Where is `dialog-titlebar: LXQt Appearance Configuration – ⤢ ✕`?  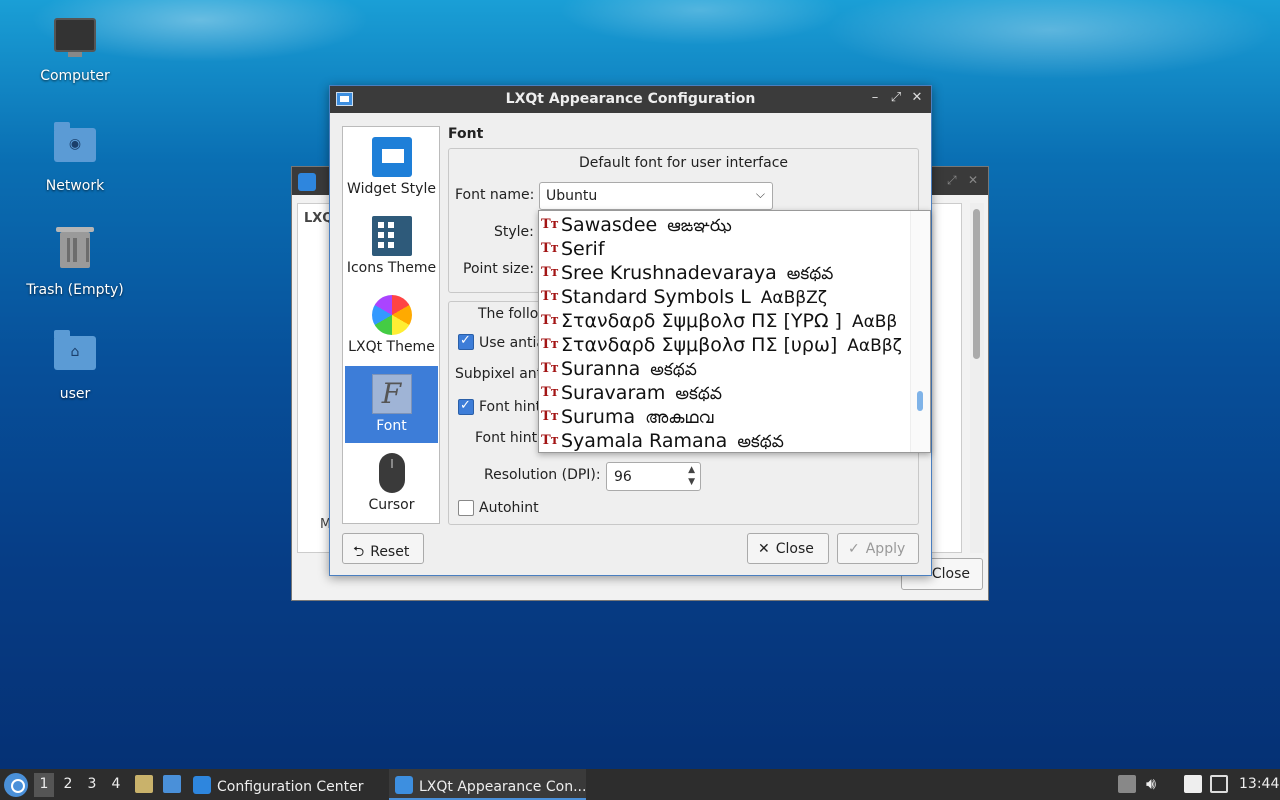
dialog-titlebar: LXQt Appearance Configuration – ⤢ ✕ is located at coordinates (630, 99).